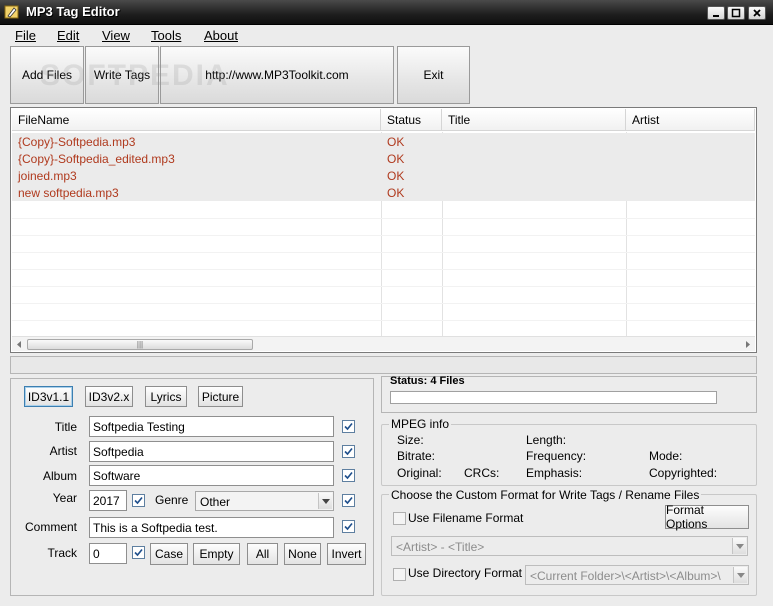  I want to click on column-status: Status, so click(411, 120).